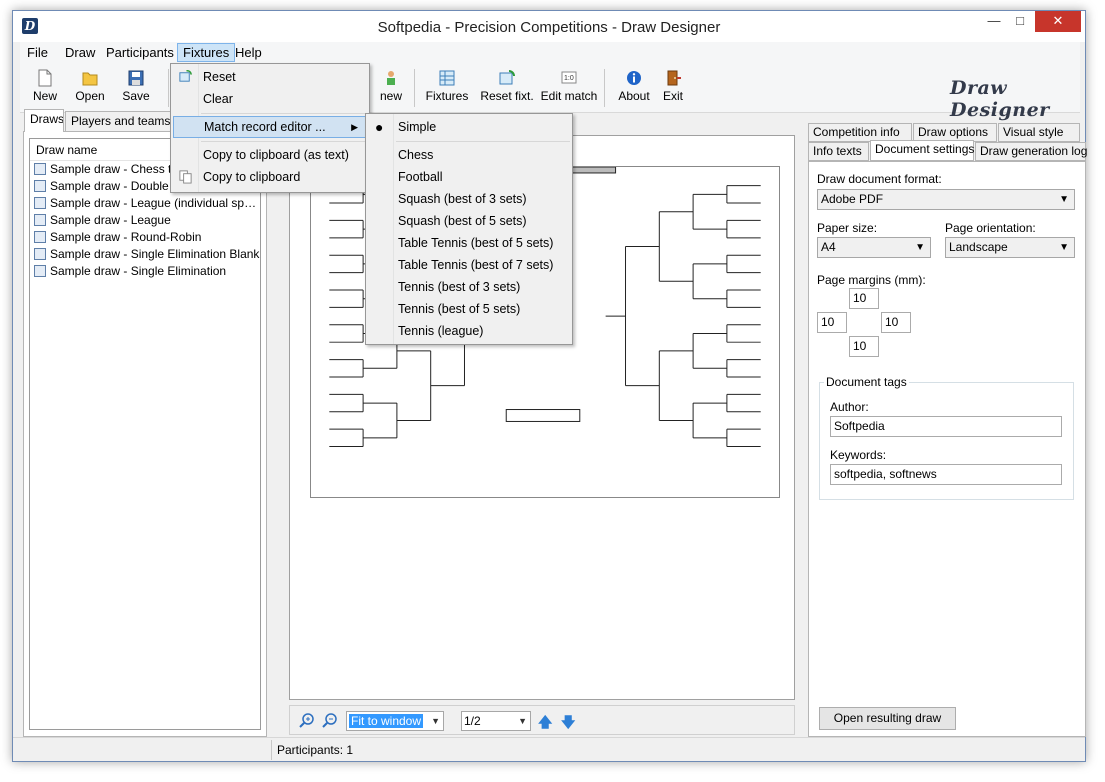 This screenshot has width=1105, height=782. What do you see at coordinates (469, 265) in the screenshot?
I see `menu-item-table-tennis-7: Table Tennis (best of 7 sets)` at bounding box center [469, 265].